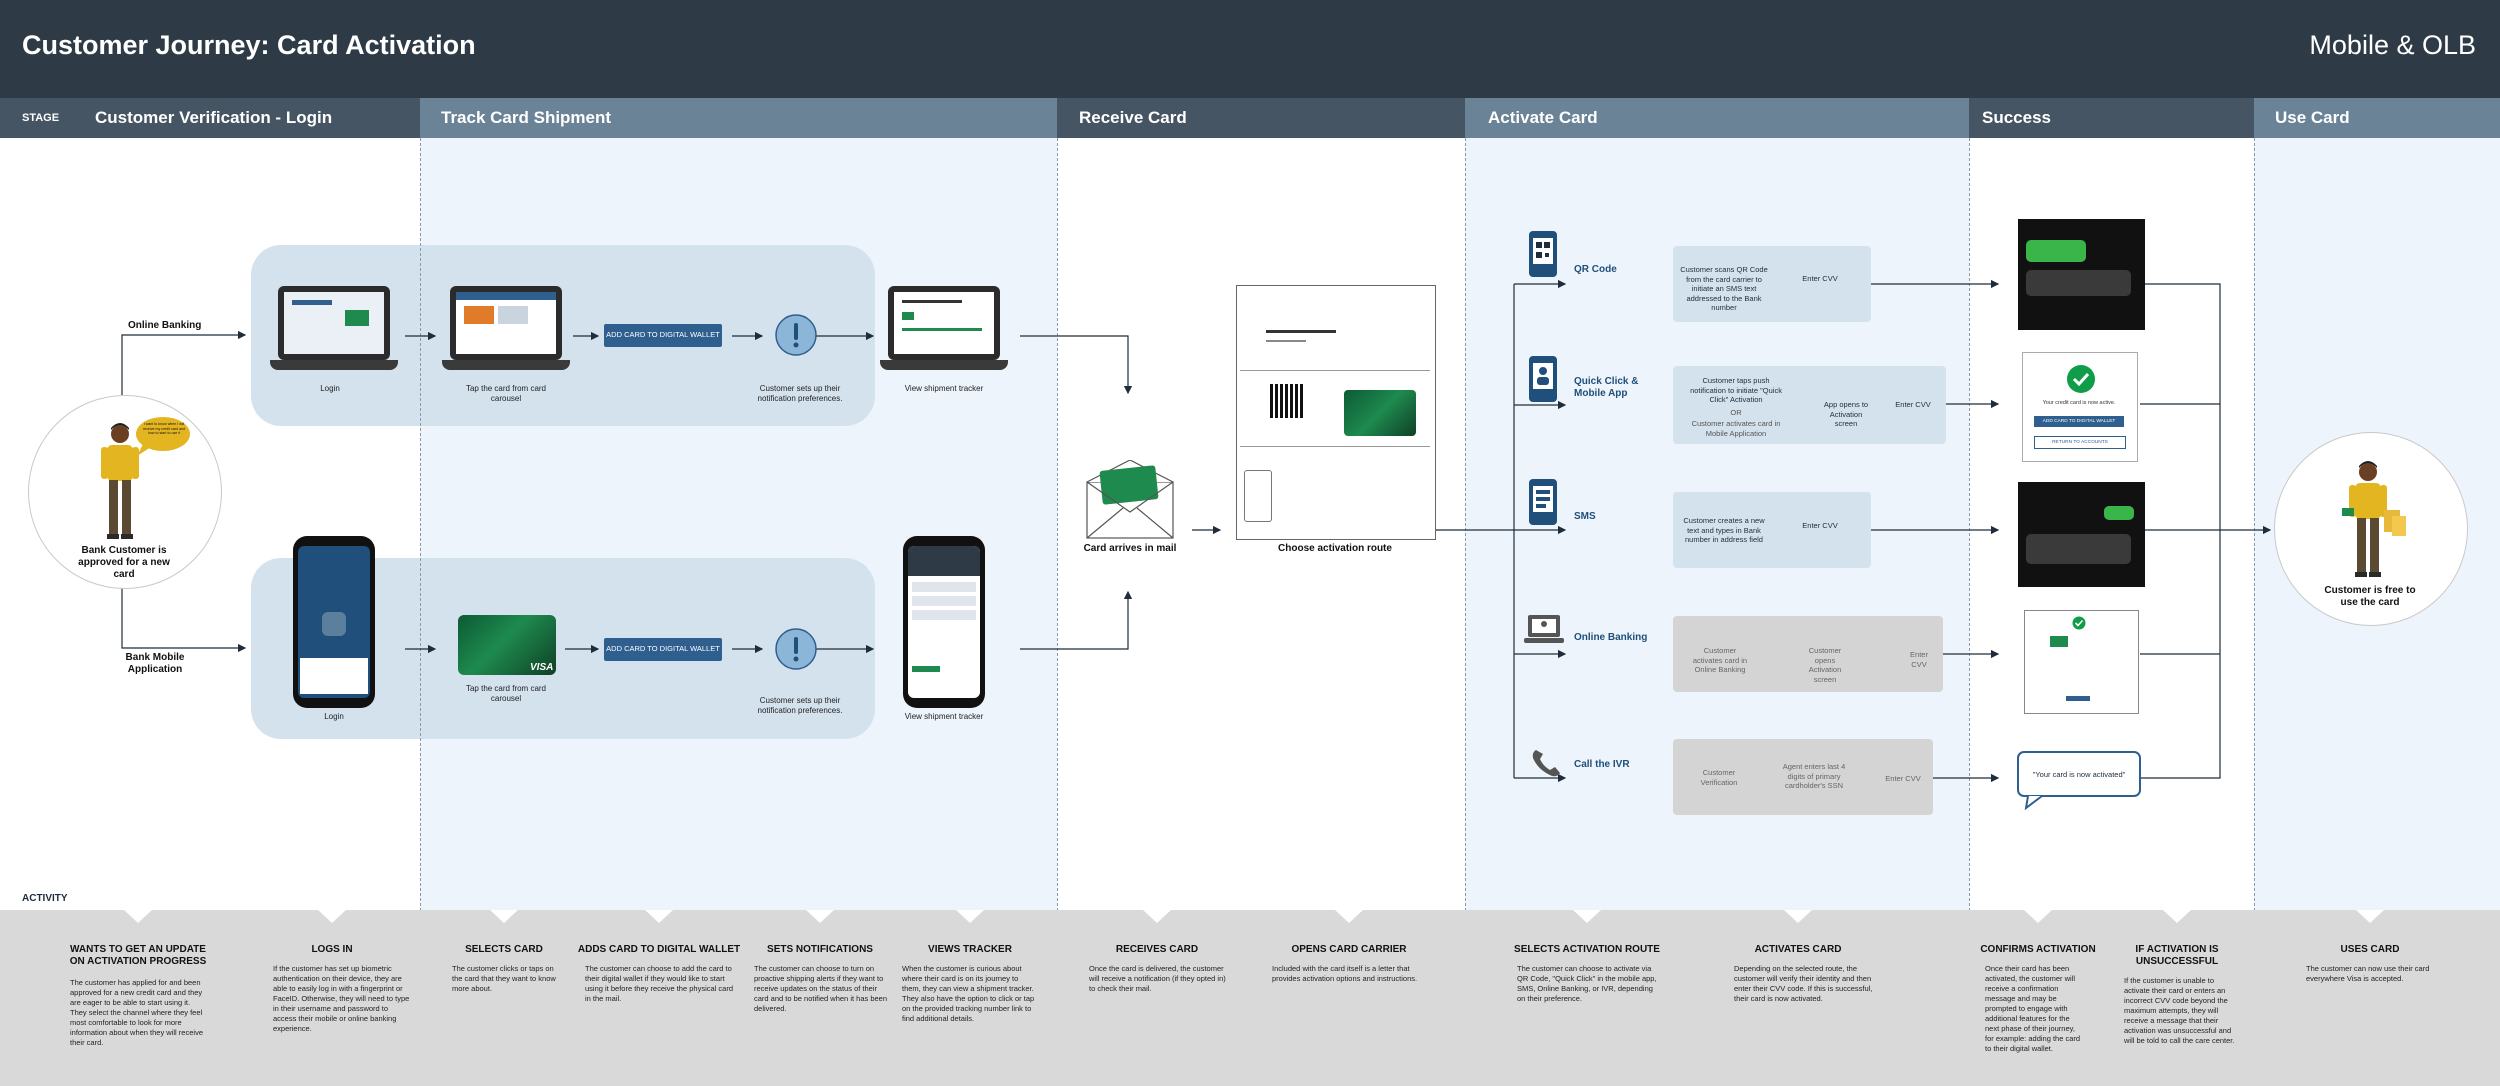  What do you see at coordinates (1606, 387) in the screenshot?
I see `route-quick-label: Quick Click & Mobile App` at bounding box center [1606, 387].